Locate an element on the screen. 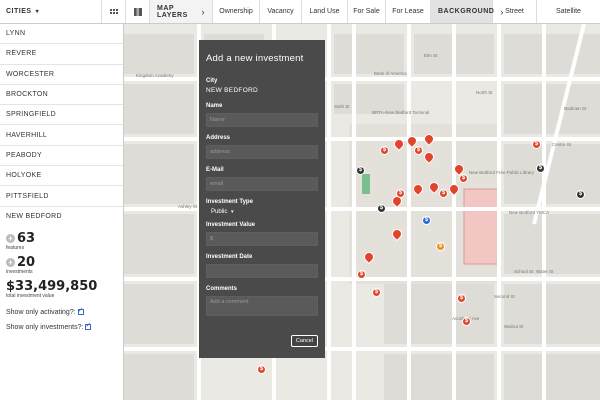 The width and height of the screenshot is (600, 400). map-label: Water St is located at coordinates (545, 271).